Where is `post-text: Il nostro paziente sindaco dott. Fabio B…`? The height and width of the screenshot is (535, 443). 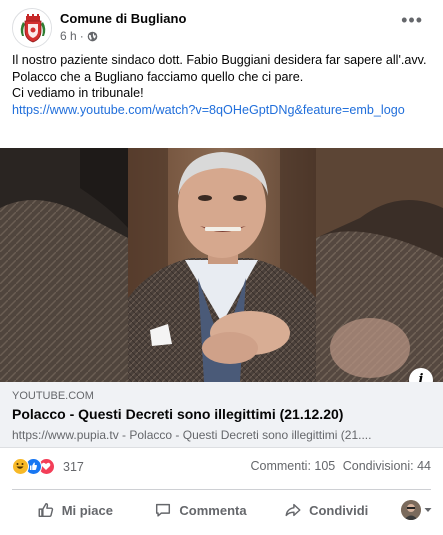
post-text: Il nostro paziente sindaco dott. Fabio B… is located at coordinates (222, 85).